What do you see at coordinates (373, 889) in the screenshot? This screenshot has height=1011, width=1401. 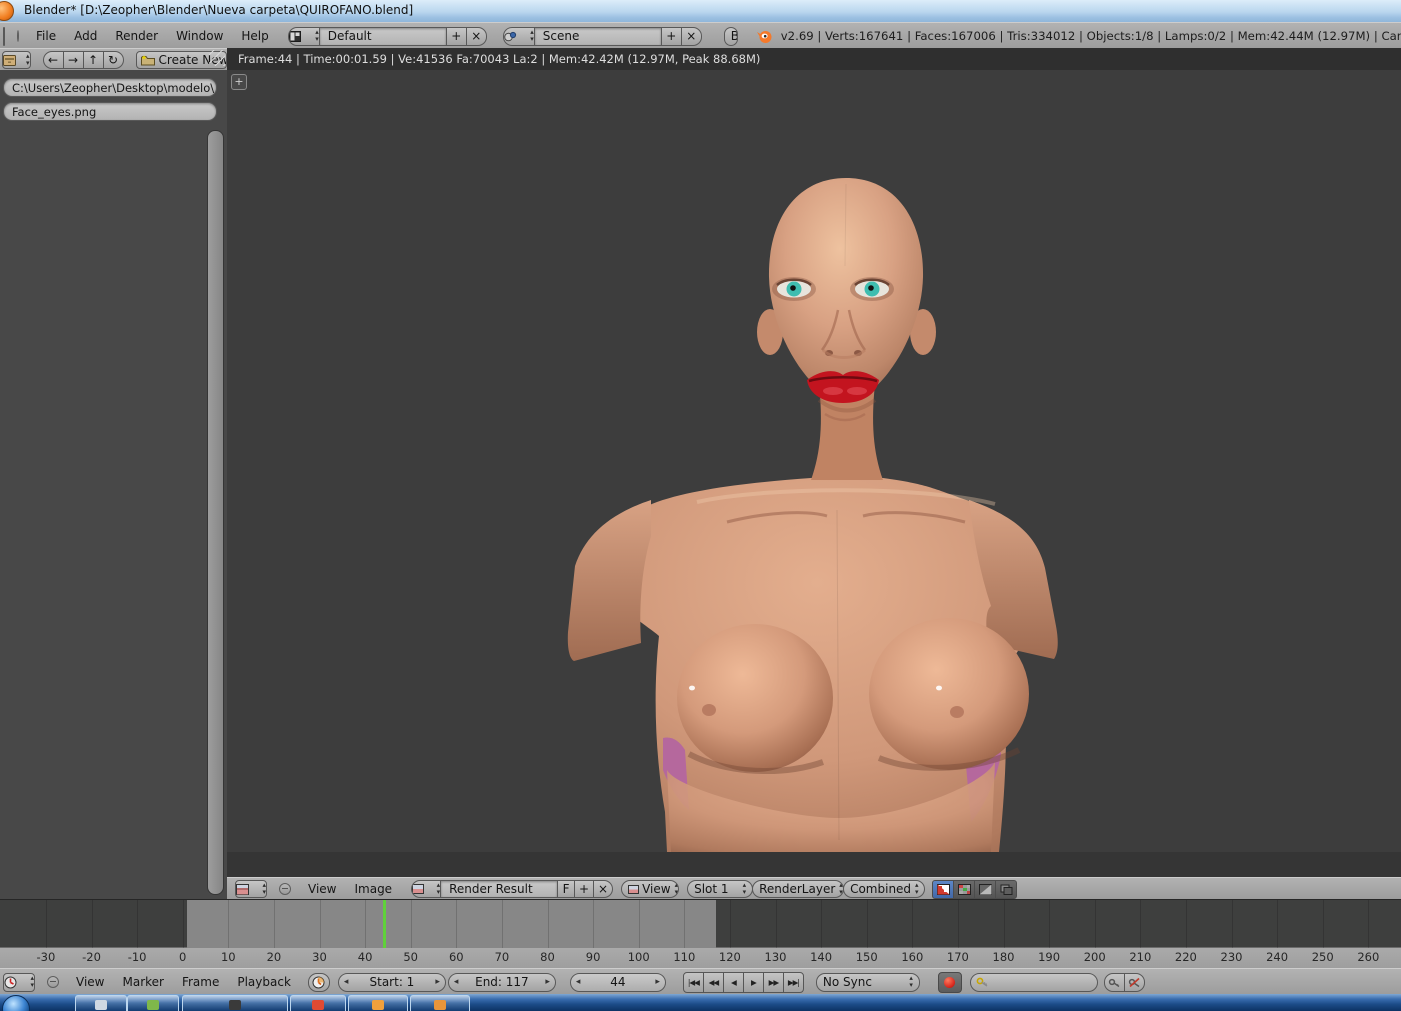 I see `menu-image: Image` at bounding box center [373, 889].